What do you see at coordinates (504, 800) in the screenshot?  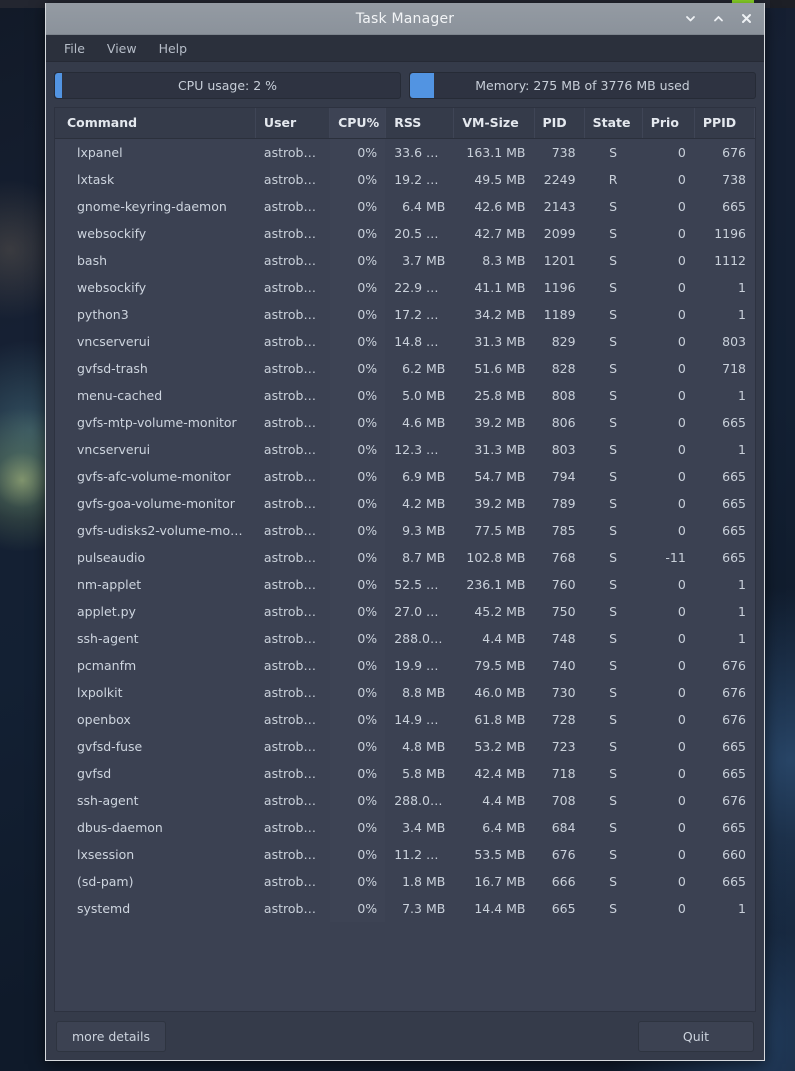 I see `cell-vmsize: 4.4 MB` at bounding box center [504, 800].